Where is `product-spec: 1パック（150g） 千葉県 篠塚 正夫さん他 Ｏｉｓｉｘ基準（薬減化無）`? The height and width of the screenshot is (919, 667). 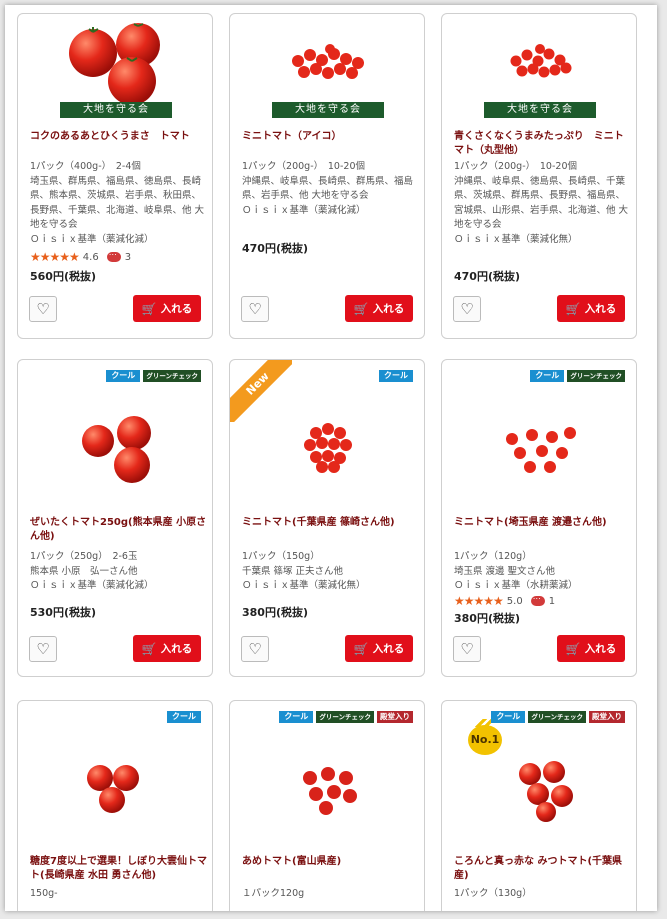
product-spec: 1パック（150g） 千葉県 篠塚 正夫さん他 Ｏｉｓｉｘ基準（薬減化無） is located at coordinates (304, 571).